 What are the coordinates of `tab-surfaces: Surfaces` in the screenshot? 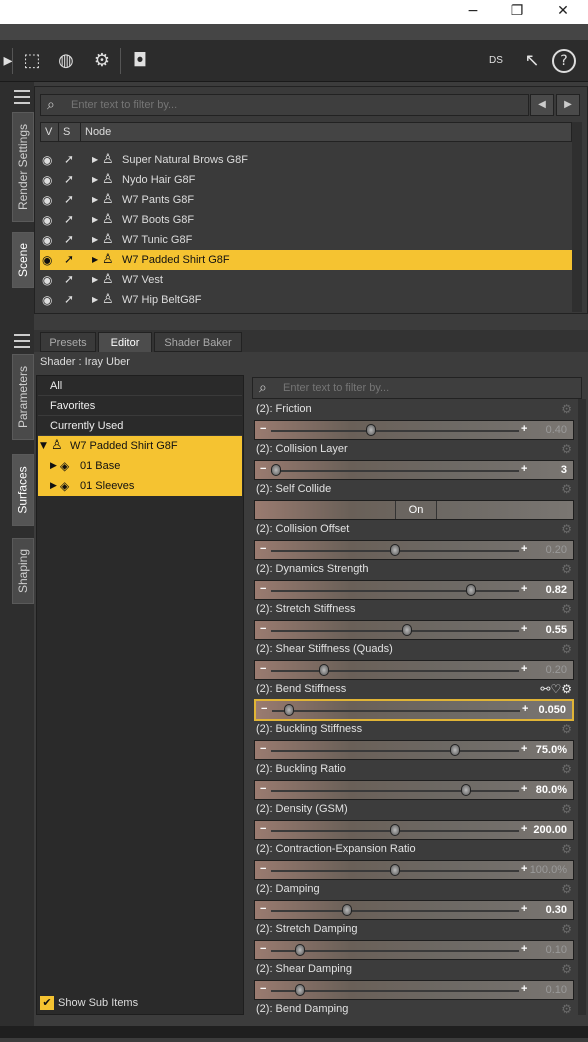 It's located at (23, 490).